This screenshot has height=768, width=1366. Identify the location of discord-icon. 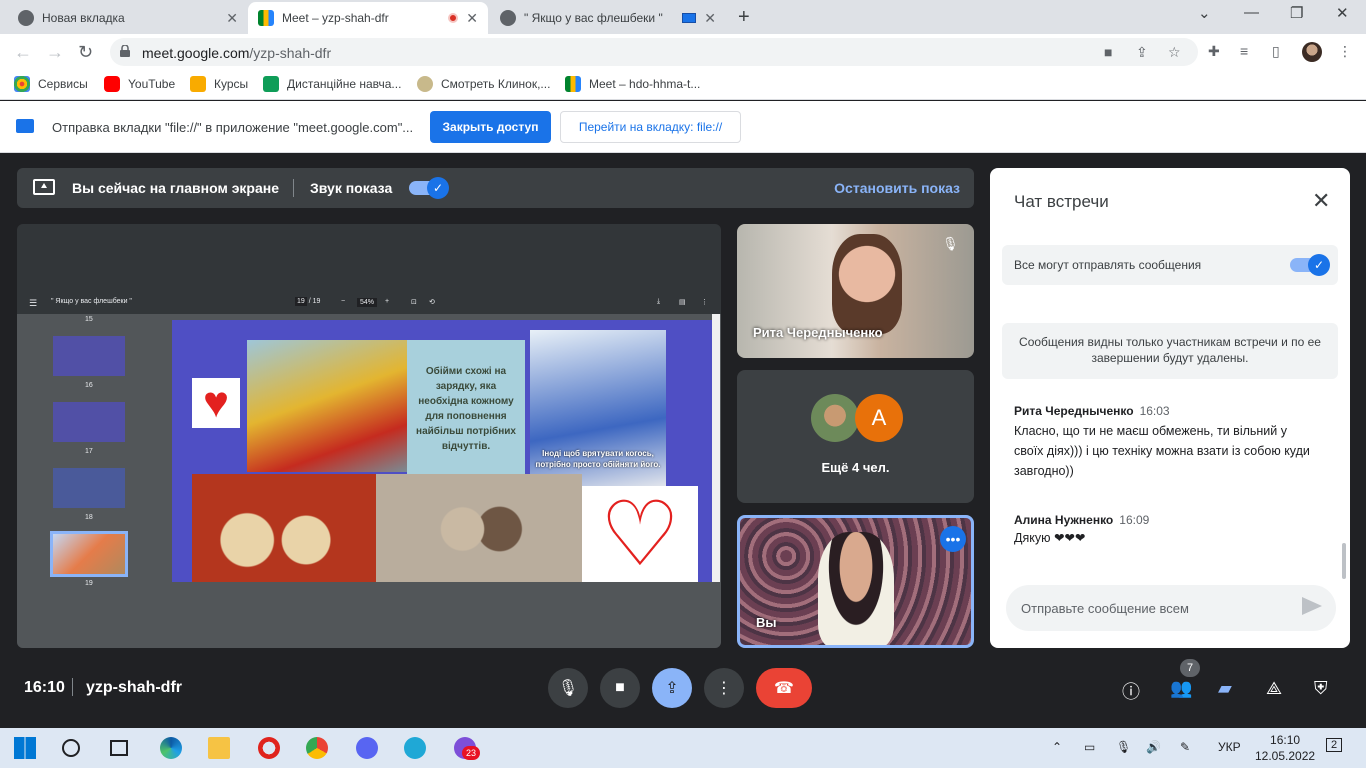
(367, 748).